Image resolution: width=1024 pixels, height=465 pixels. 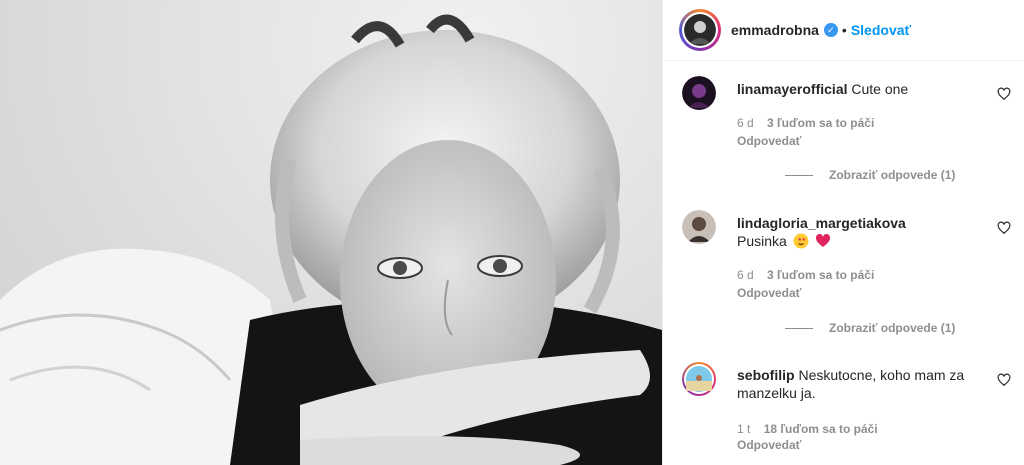 I want to click on comment-text-block: linamayerofficial Cute one, so click(x=862, y=89).